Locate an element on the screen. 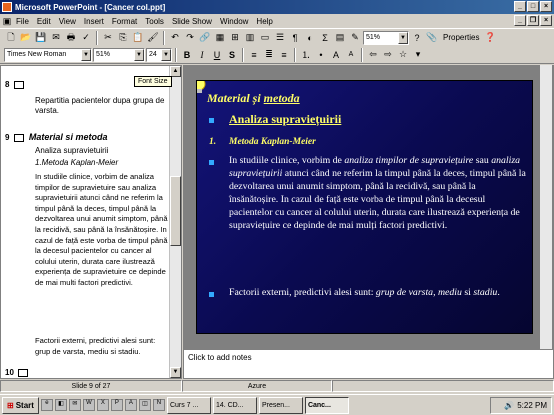 The image size is (554, 415). shadow-button: S is located at coordinates (232, 55).